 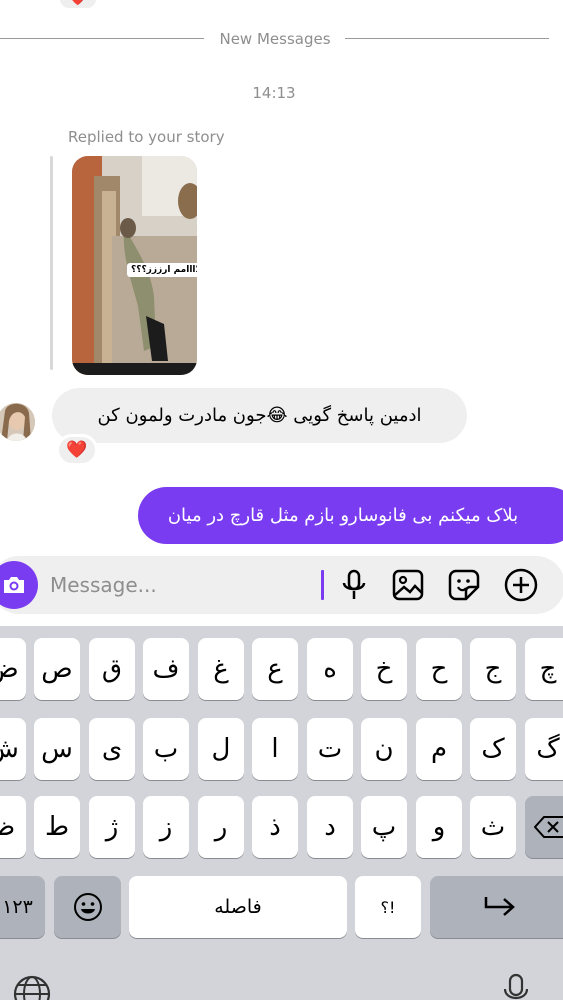 I want to click on new-messages-label: New Messages, so click(x=275, y=39).